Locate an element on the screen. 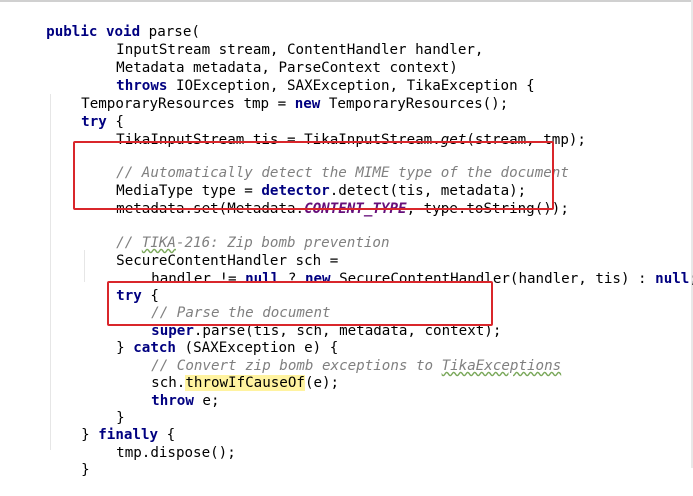 The width and height of the screenshot is (693, 496). keyword: null is located at coordinates (672, 279).